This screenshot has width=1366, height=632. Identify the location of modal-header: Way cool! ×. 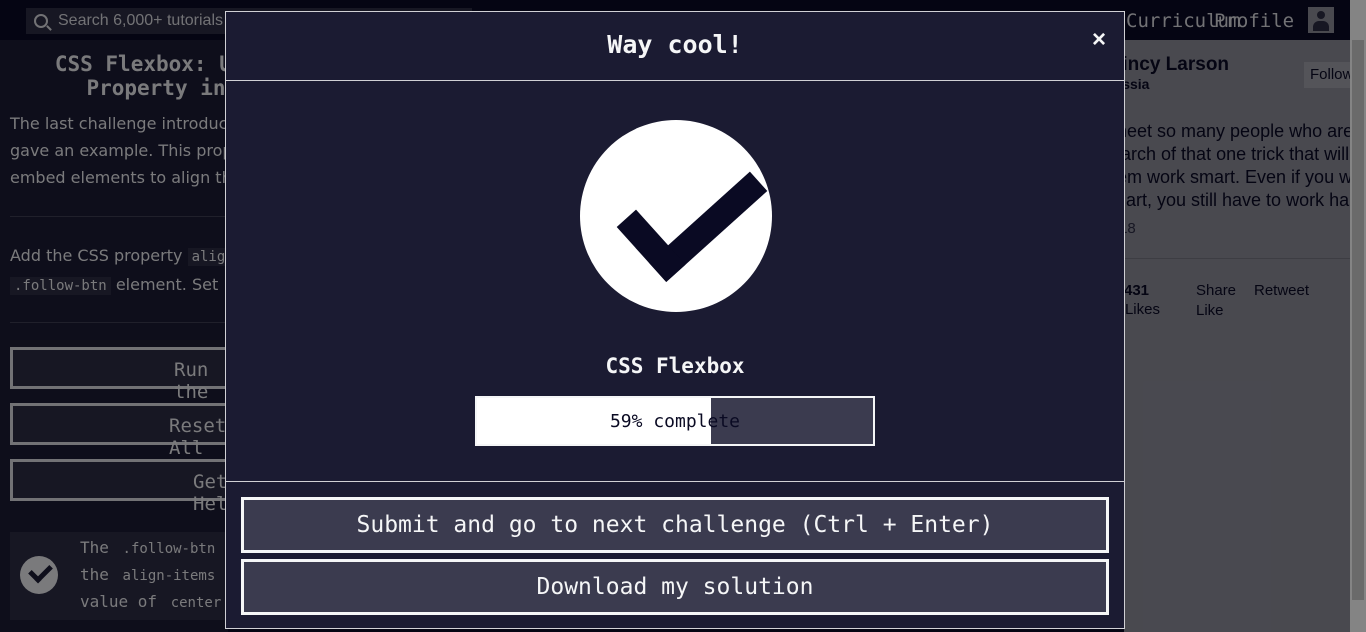
(675, 46).